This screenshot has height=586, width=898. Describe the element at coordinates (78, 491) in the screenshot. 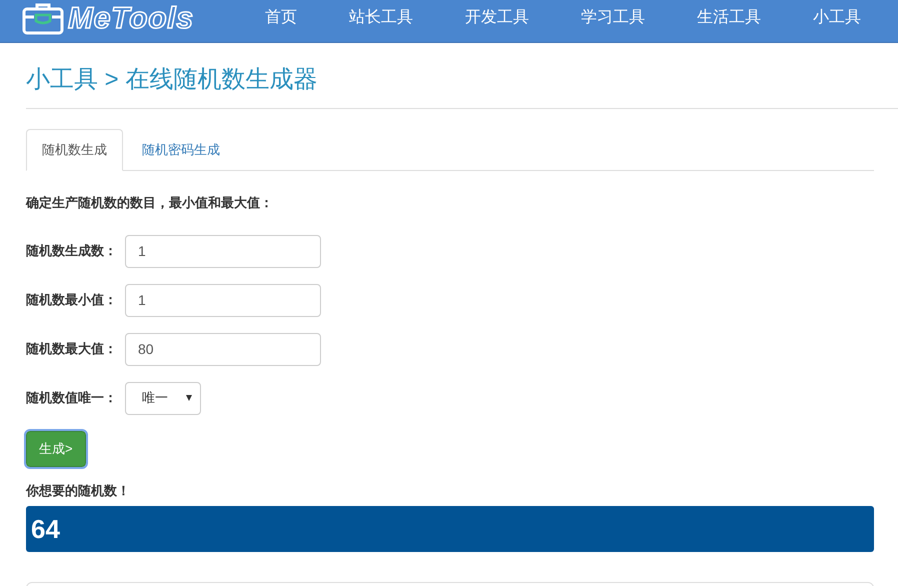

I see `result-label: 你想要的随机数！` at that location.